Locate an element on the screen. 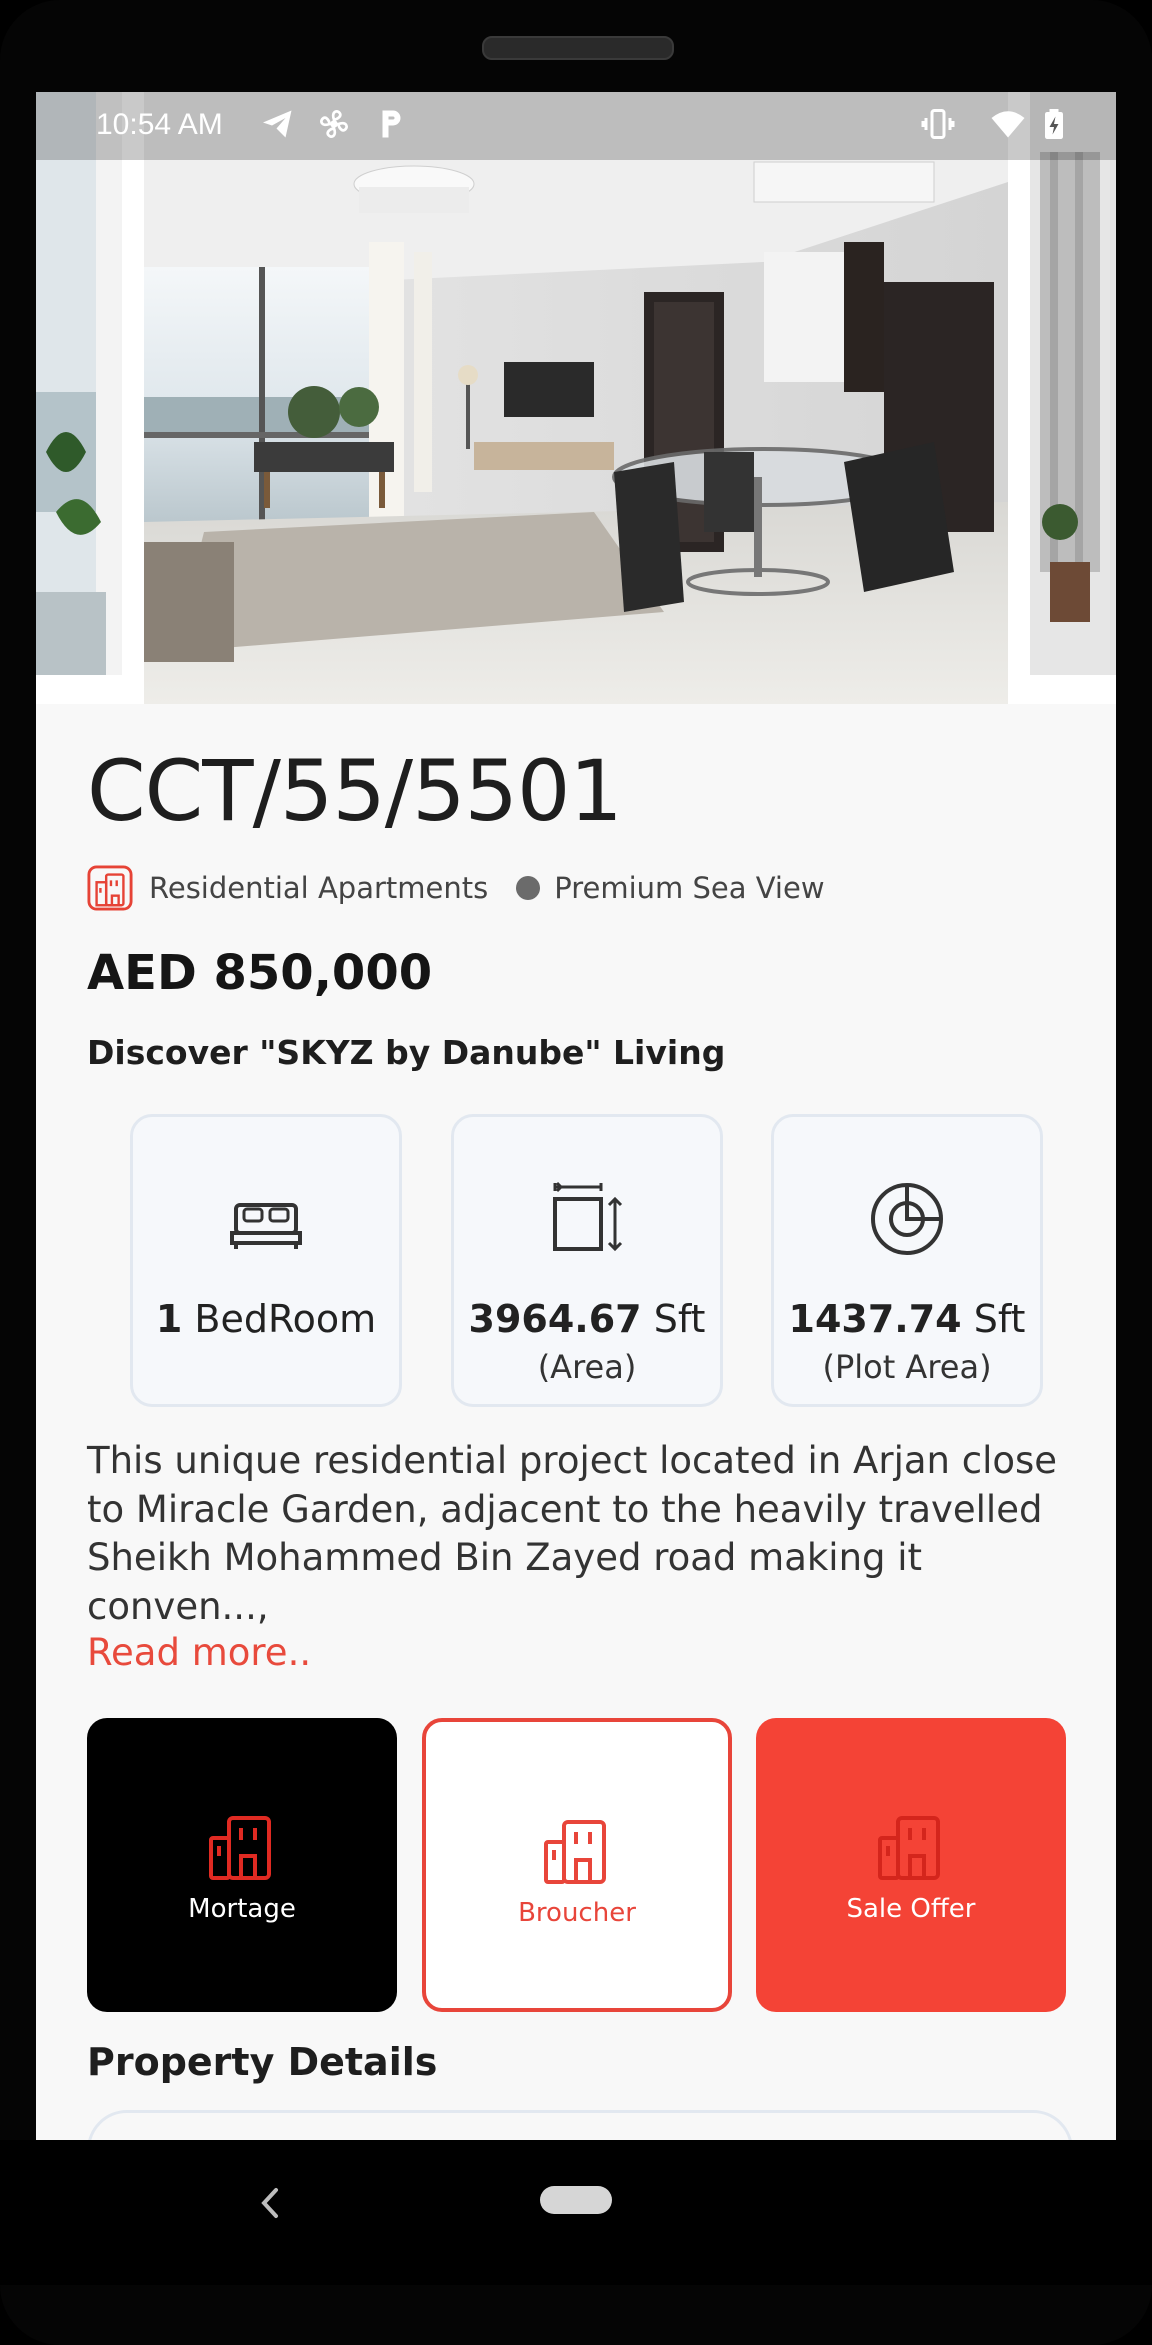 This screenshot has width=1152, height=2345. bedroom-count: 1 BedRoom is located at coordinates (266, 1319).